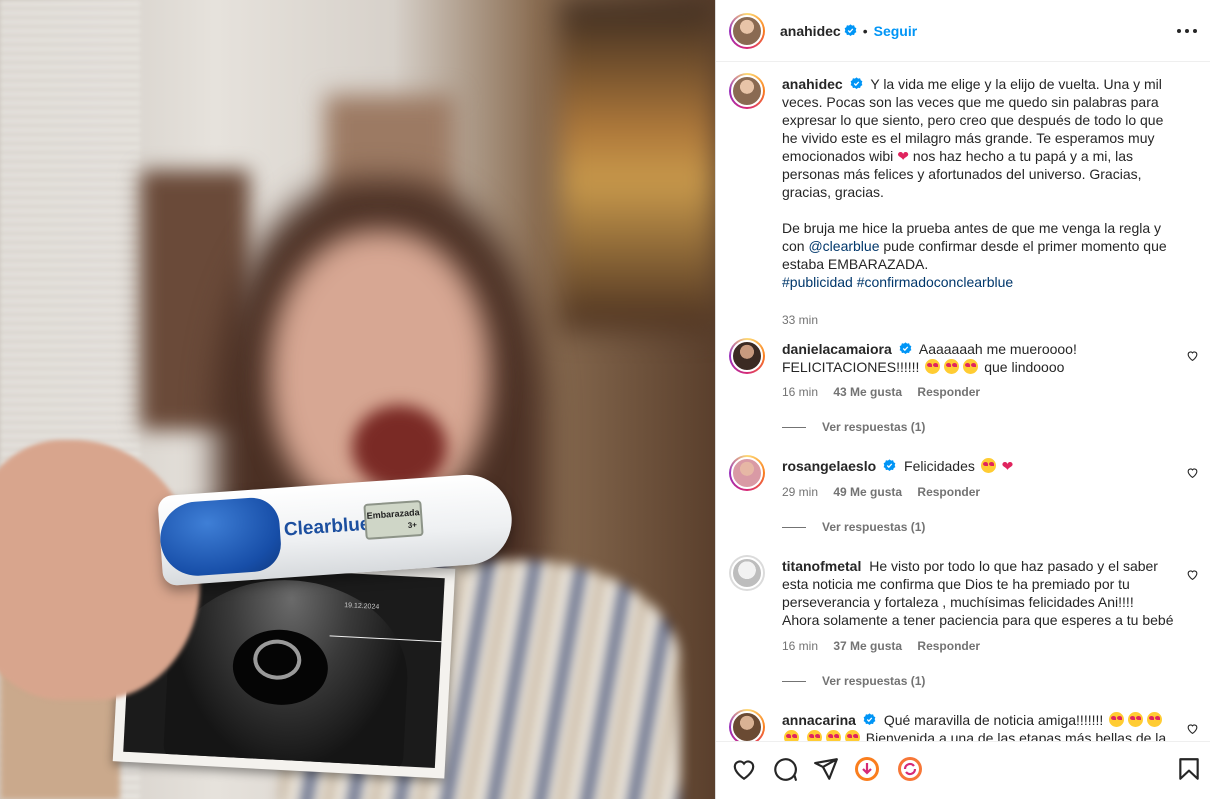 The width and height of the screenshot is (1210, 799). I want to click on caption-timestamp: 33 min, so click(800, 320).